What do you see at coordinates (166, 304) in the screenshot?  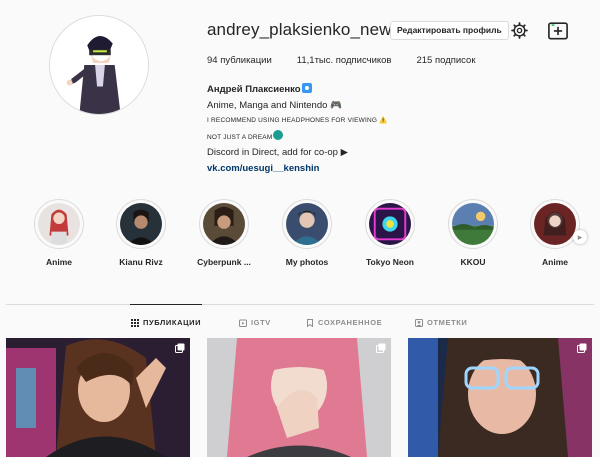 I see `active-tab-indicator` at bounding box center [166, 304].